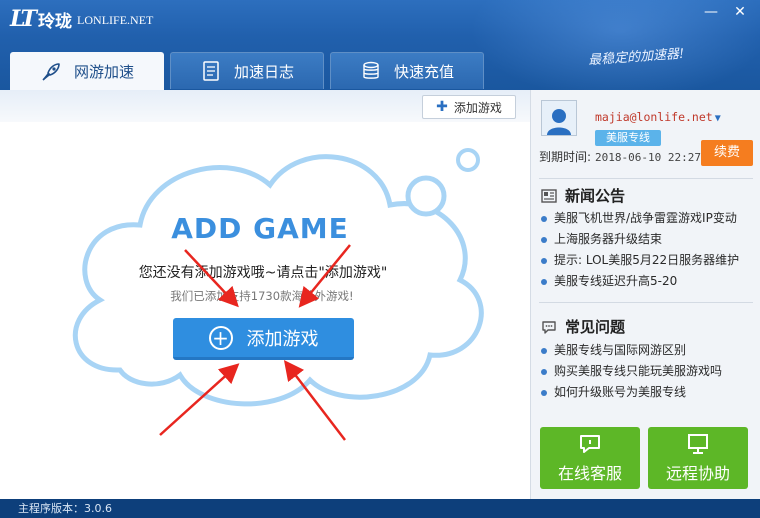 The height and width of the screenshot is (518, 760). Describe the element at coordinates (260, 228) in the screenshot. I see `add-game-headline: ADD GAME` at that location.